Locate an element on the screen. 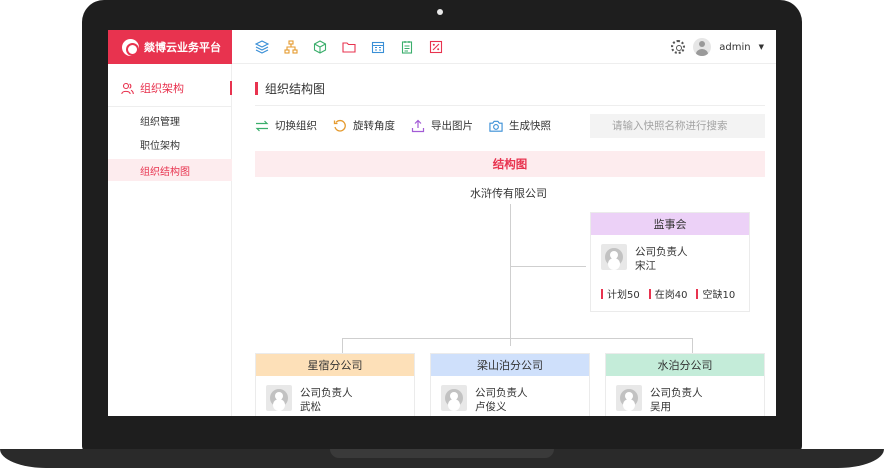  rotate-button: 旋转角度 is located at coordinates (364, 125).